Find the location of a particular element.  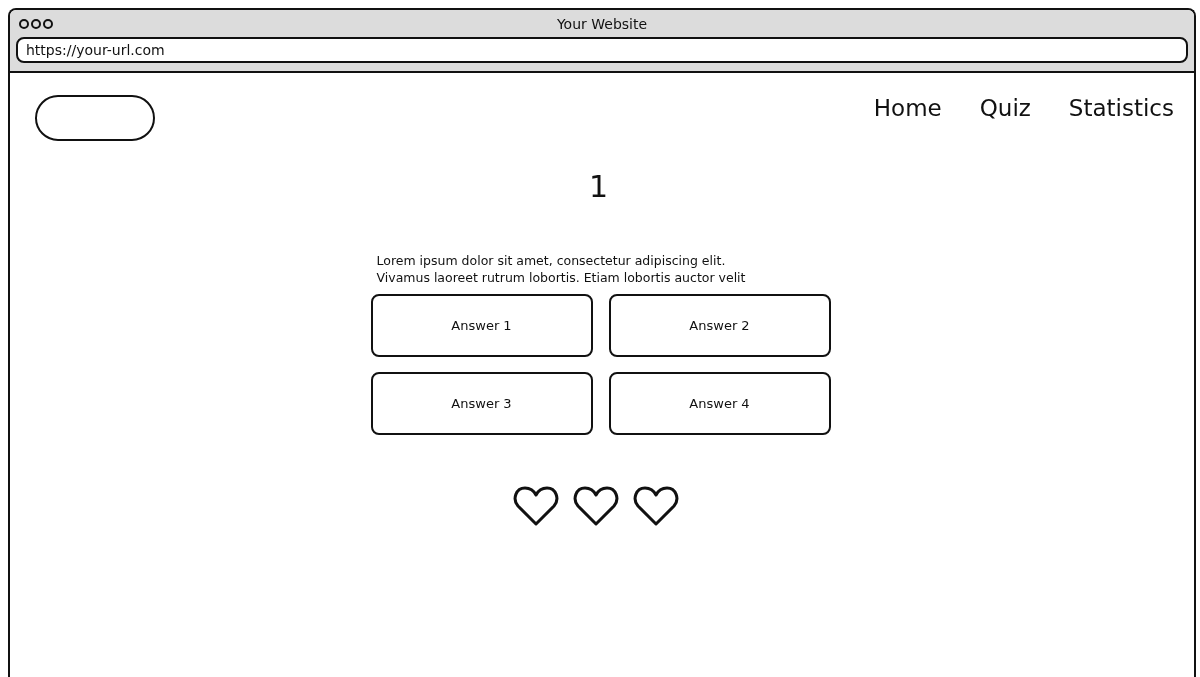

answer-button: Answer 4 is located at coordinates (719, 403).